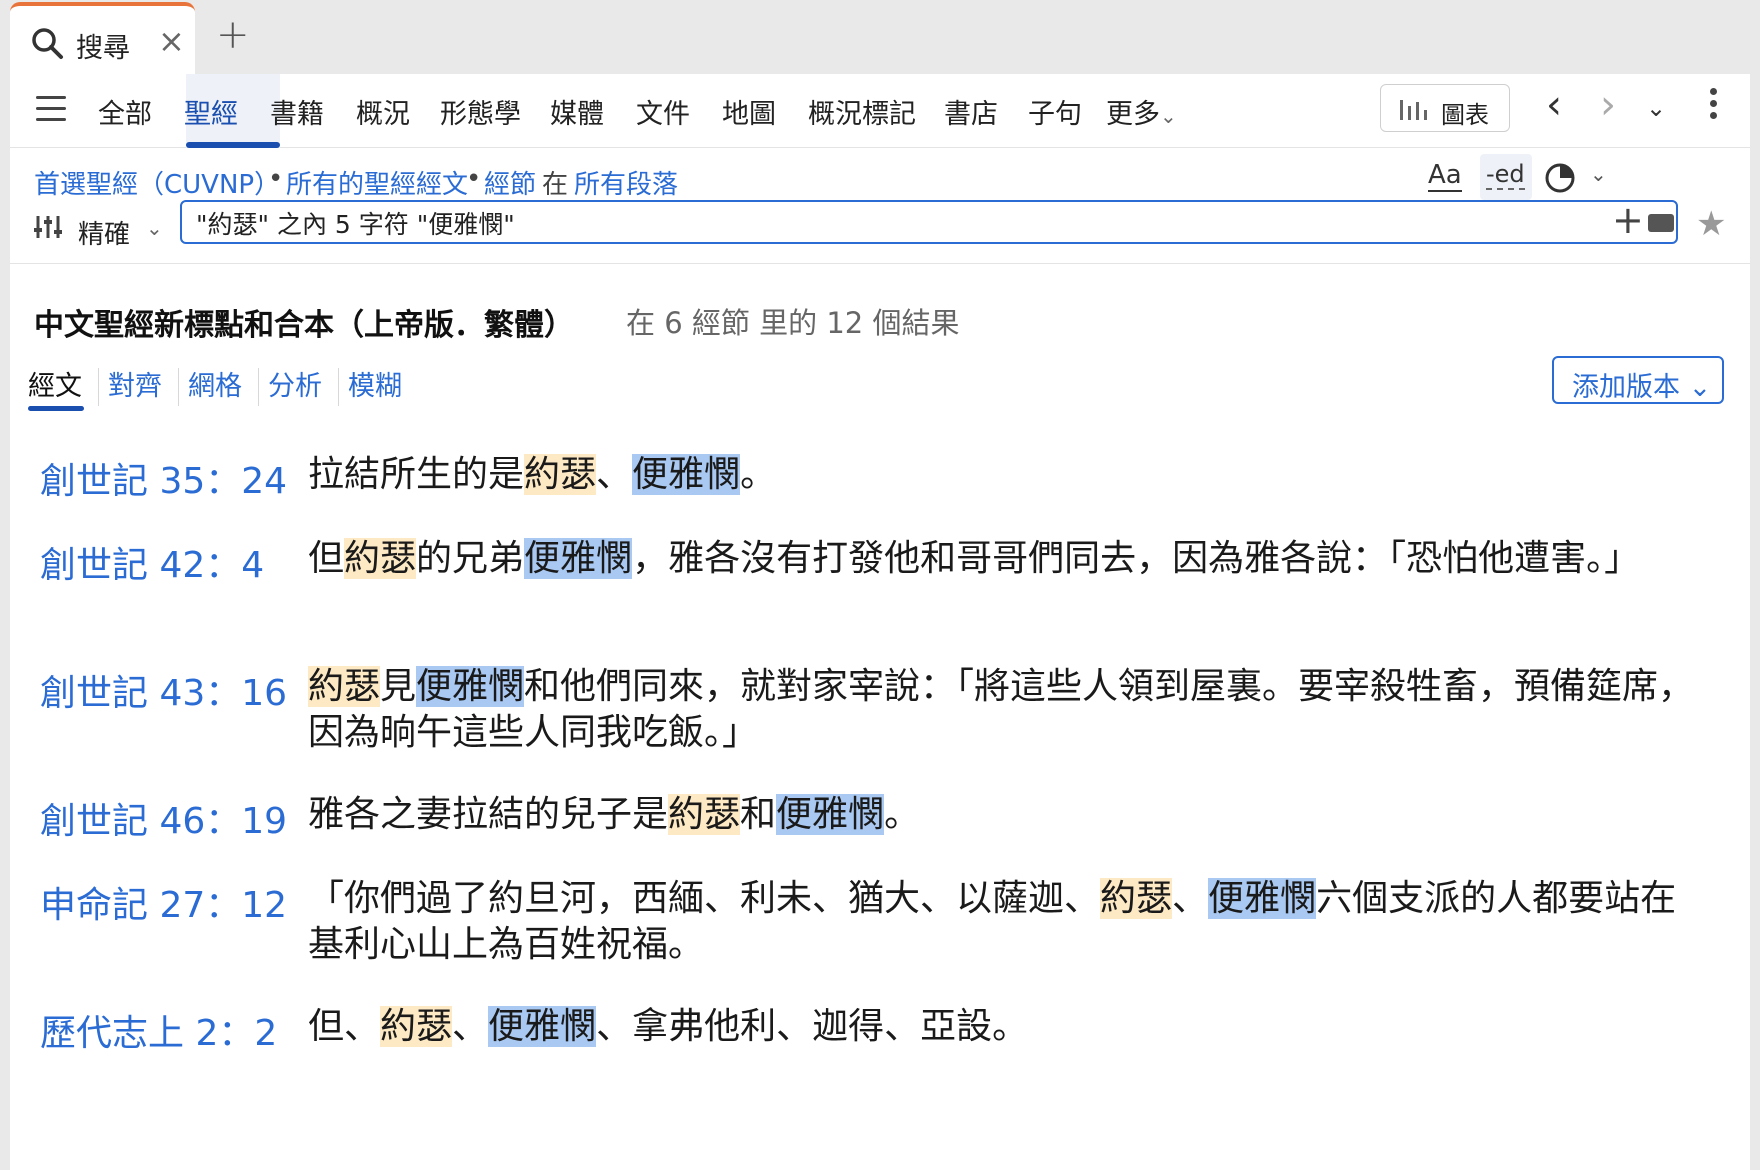  Describe the element at coordinates (704, 898) in the screenshot. I see `verse-text-segment: 「你們過了約旦河，西緬、利未、猶大、以薩迦、` at that location.